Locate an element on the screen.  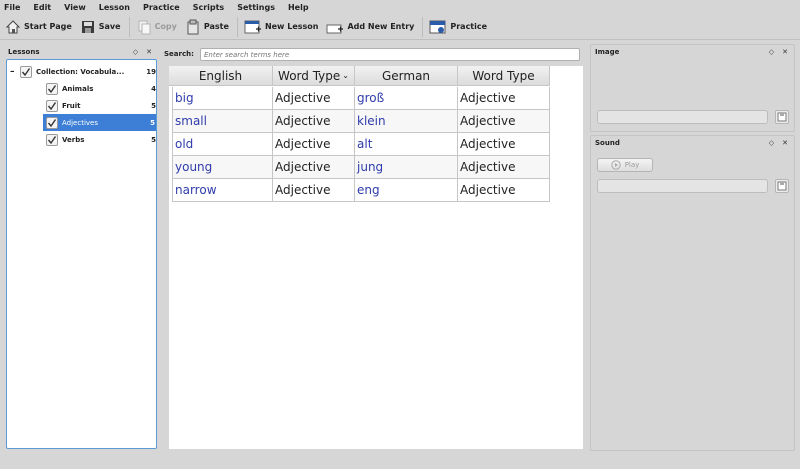
new-lesson-button: New Lesson is located at coordinates (282, 27).